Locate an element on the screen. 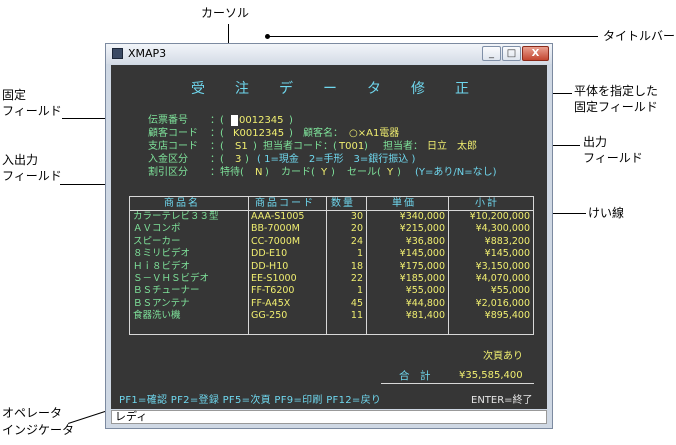 The width and height of the screenshot is (676, 445). branch-code-sep: ：( is located at coordinates (217, 146).